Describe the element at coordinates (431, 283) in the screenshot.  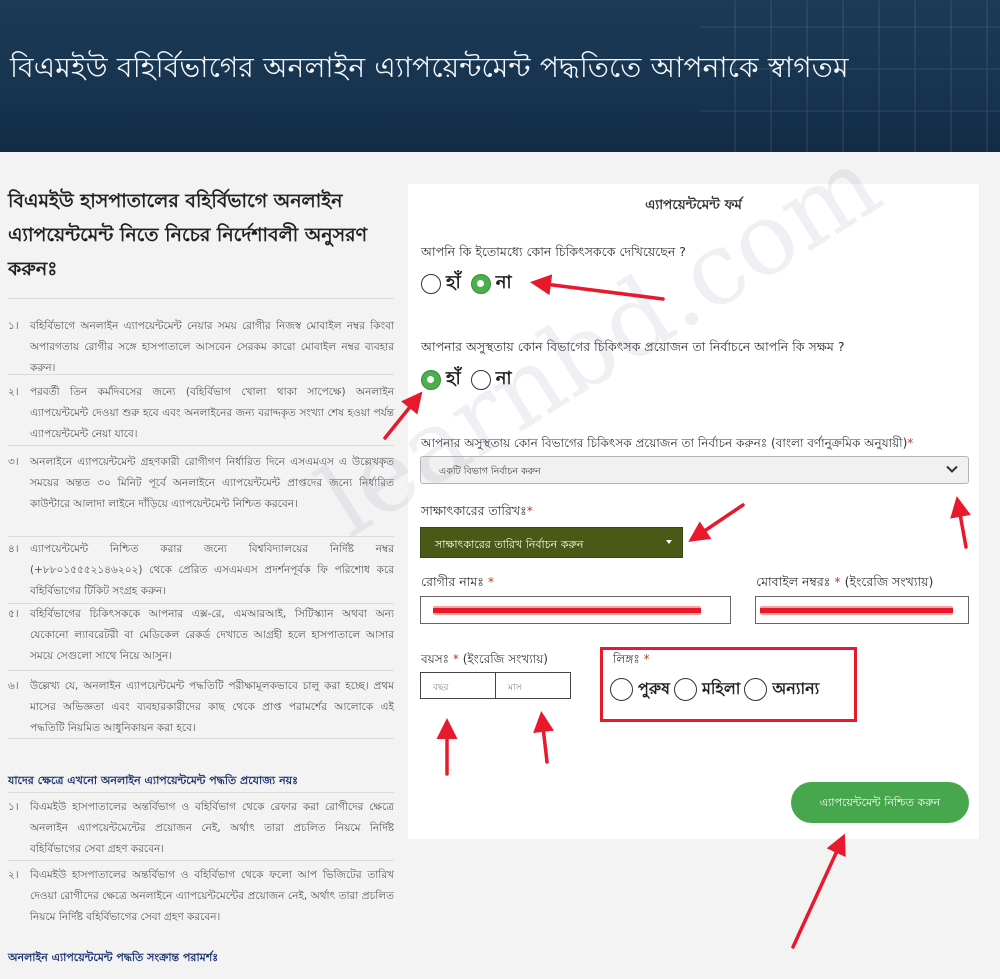
I see `q1-yes-radio` at that location.